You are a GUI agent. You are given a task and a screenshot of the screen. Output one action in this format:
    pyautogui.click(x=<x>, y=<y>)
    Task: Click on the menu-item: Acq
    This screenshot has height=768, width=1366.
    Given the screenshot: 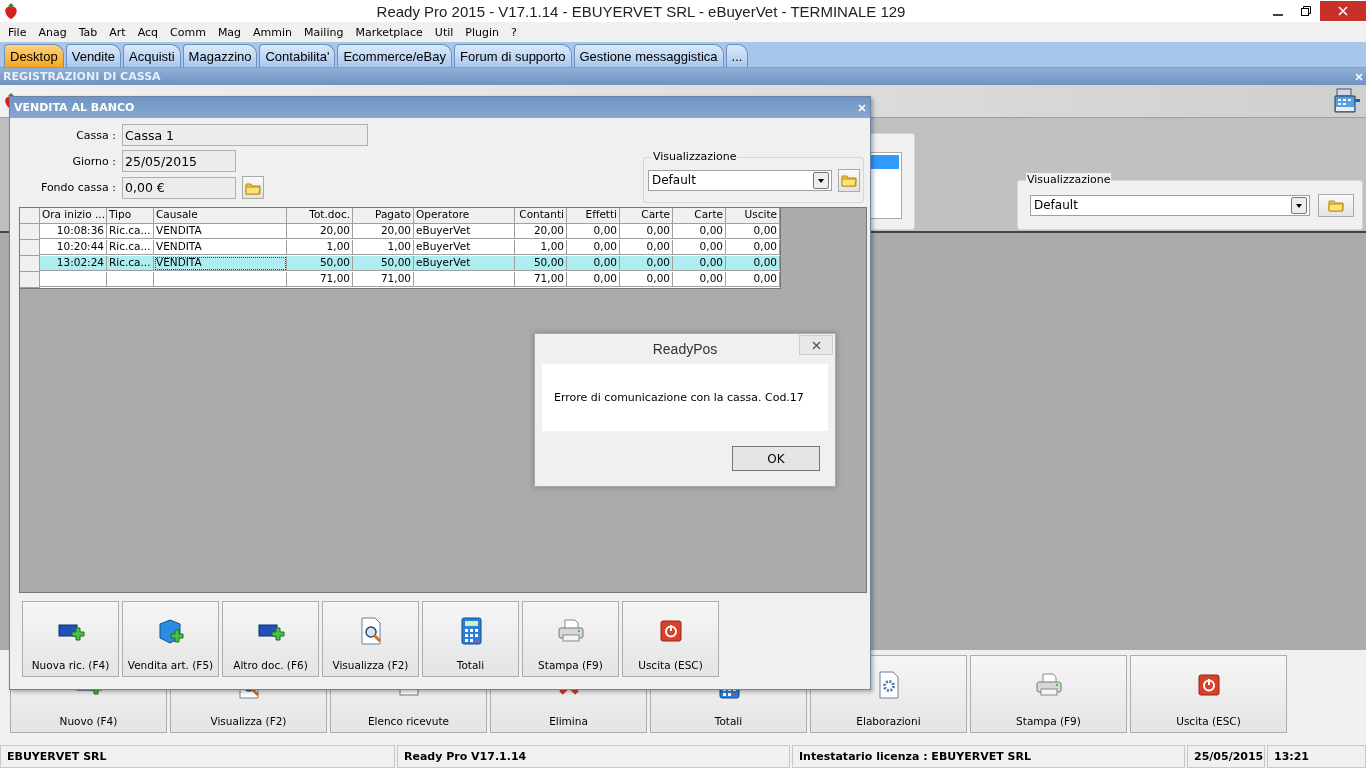 What is the action you would take?
    pyautogui.click(x=148, y=32)
    